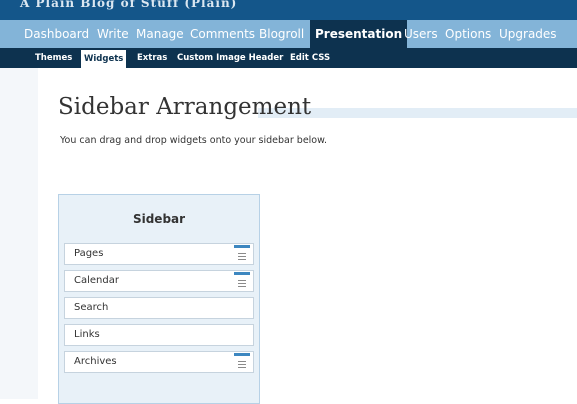  Describe the element at coordinates (185, 107) in the screenshot. I see `page-title: Sidebar Arrangement` at that location.